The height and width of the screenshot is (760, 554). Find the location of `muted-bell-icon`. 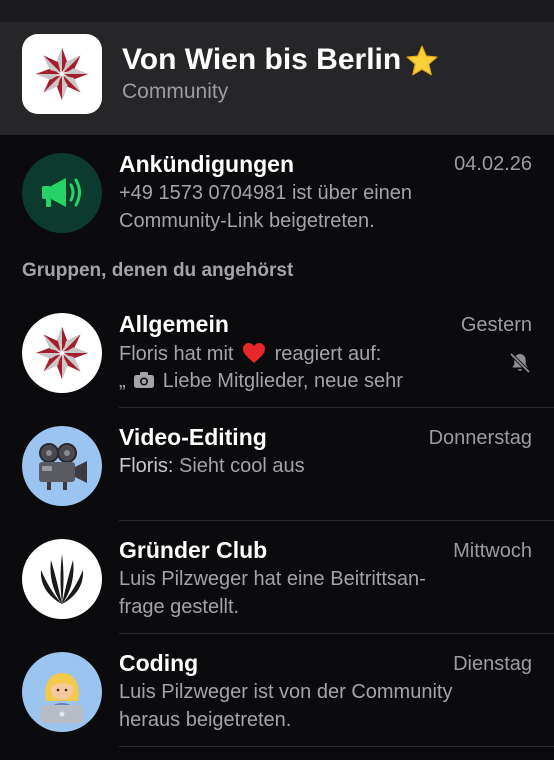

muted-bell-icon is located at coordinates (520, 363).